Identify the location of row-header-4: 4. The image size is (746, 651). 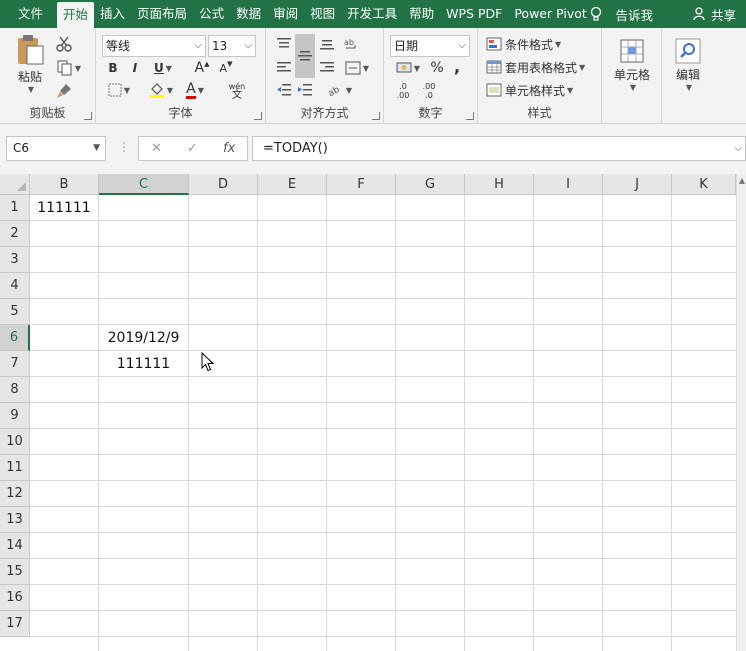
(15, 286).